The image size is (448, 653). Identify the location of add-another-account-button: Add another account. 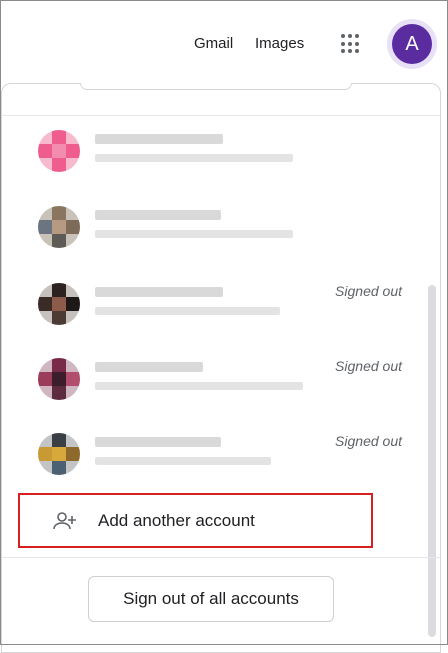
(195, 520).